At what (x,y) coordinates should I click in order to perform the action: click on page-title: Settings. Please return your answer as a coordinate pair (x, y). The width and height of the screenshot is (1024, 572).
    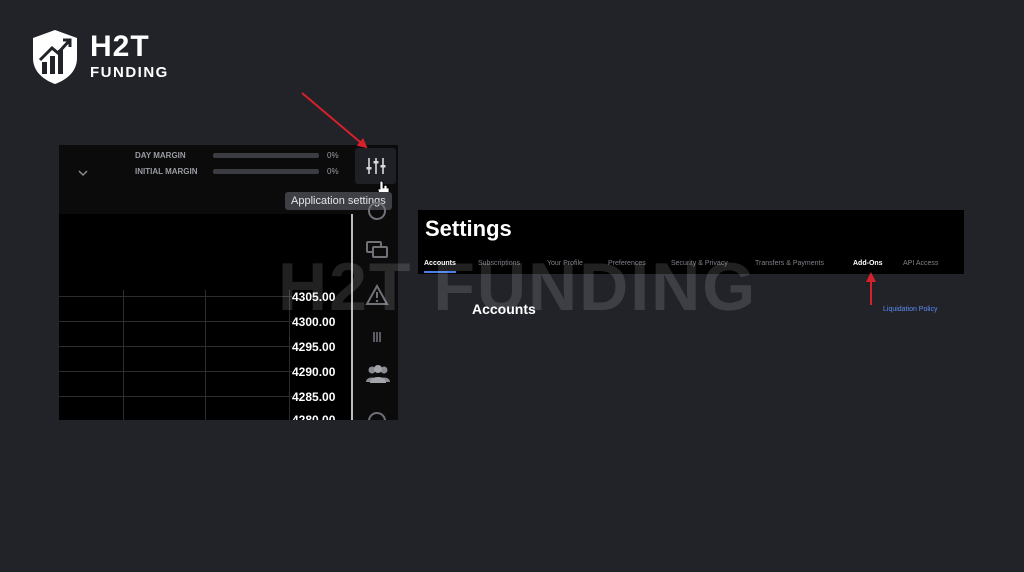
    Looking at the image, I should click on (468, 228).